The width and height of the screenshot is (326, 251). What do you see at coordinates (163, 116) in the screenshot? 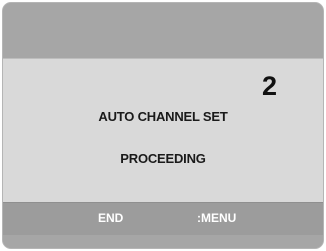
I see `osd-title: AUTO CHANNEL SET` at bounding box center [163, 116].